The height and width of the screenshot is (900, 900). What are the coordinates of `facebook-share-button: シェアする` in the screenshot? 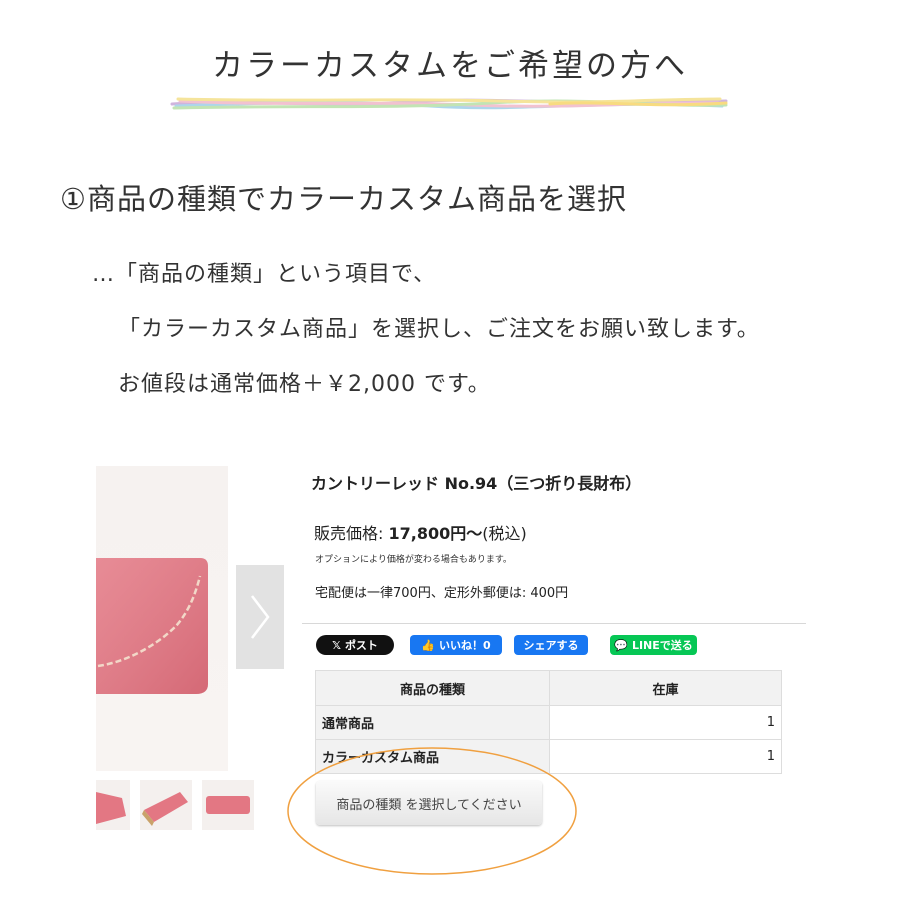 It's located at (551, 645).